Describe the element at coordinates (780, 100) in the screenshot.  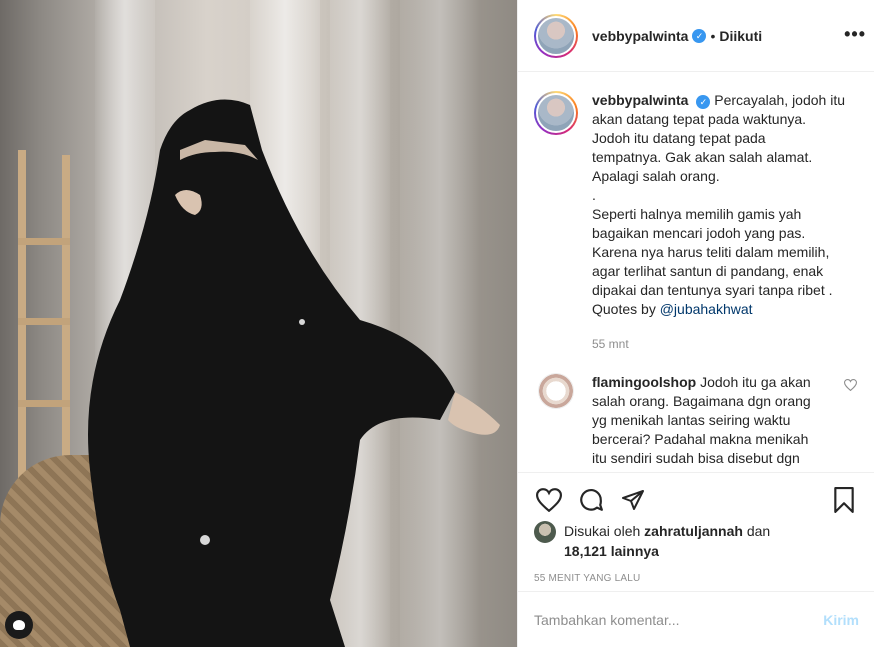
I see `caption-line: Percayalah, jodoh itu` at that location.